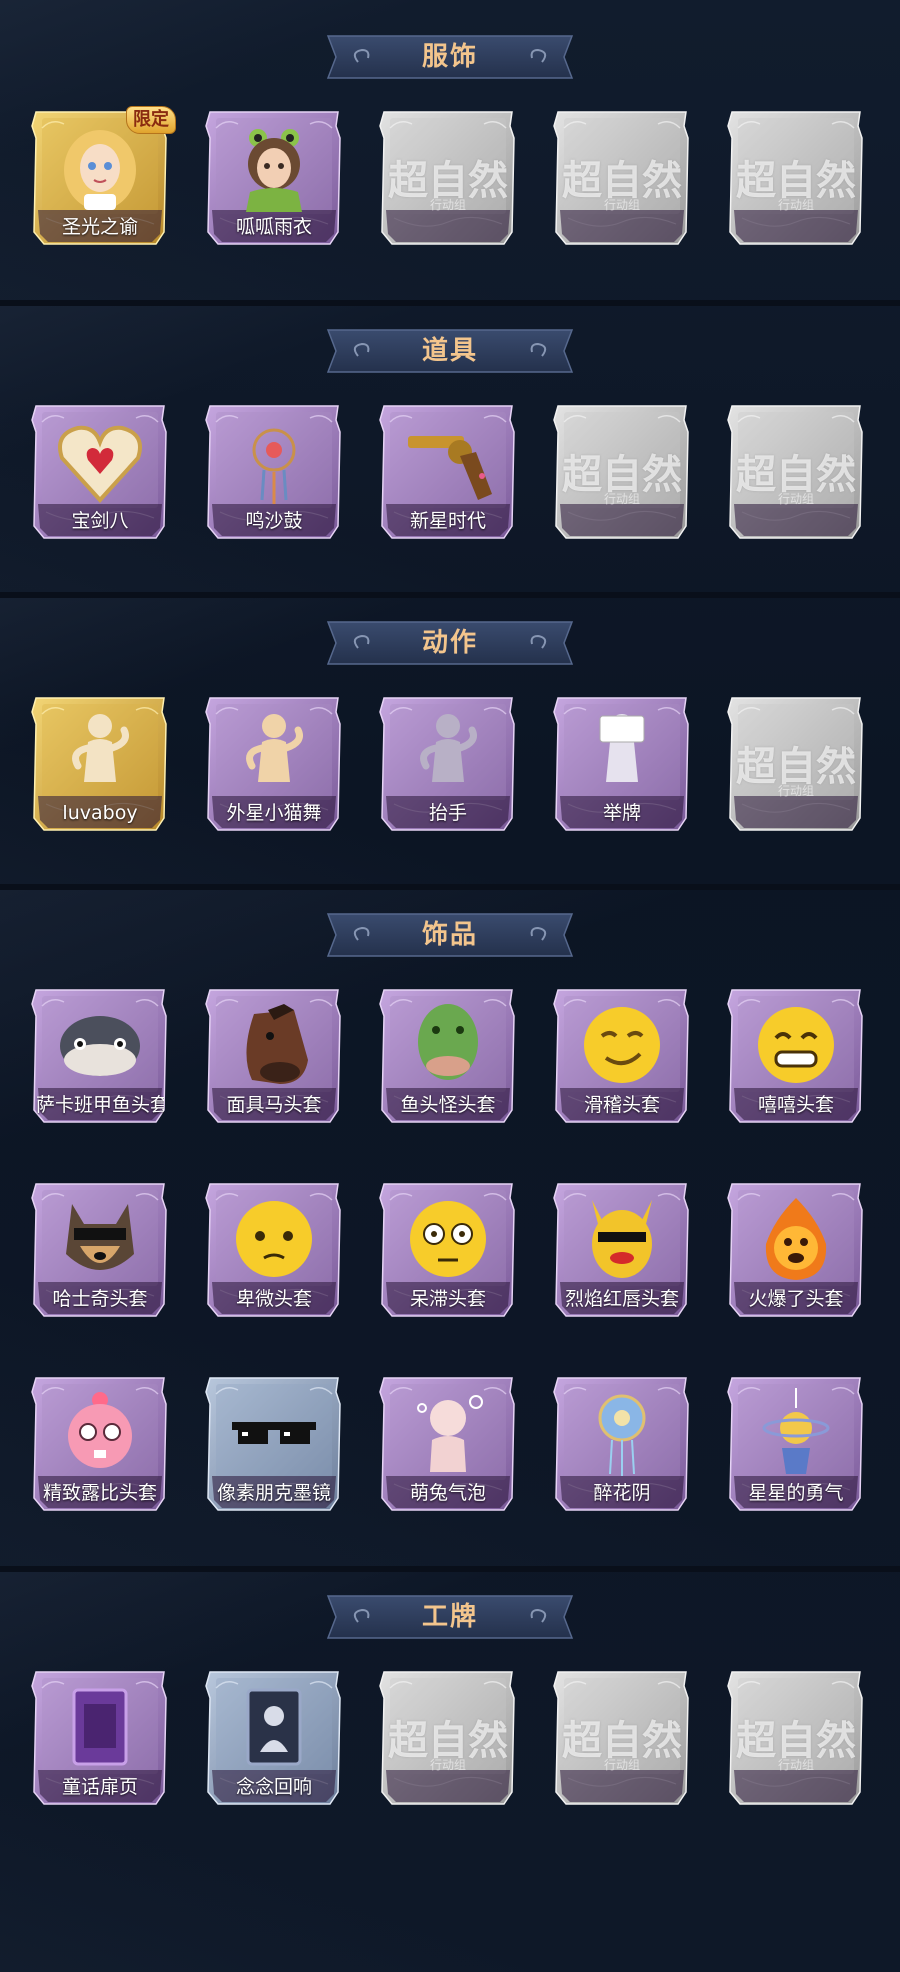 This screenshot has width=900, height=1972. Describe the element at coordinates (100, 170) in the screenshot. I see `costume-golden-hair-girl-icon` at that location.